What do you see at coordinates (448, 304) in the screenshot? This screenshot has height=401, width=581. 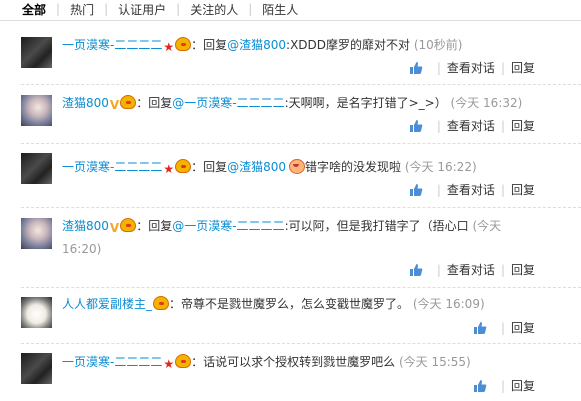 I see `comment-time: (今天 16:09)` at bounding box center [448, 304].